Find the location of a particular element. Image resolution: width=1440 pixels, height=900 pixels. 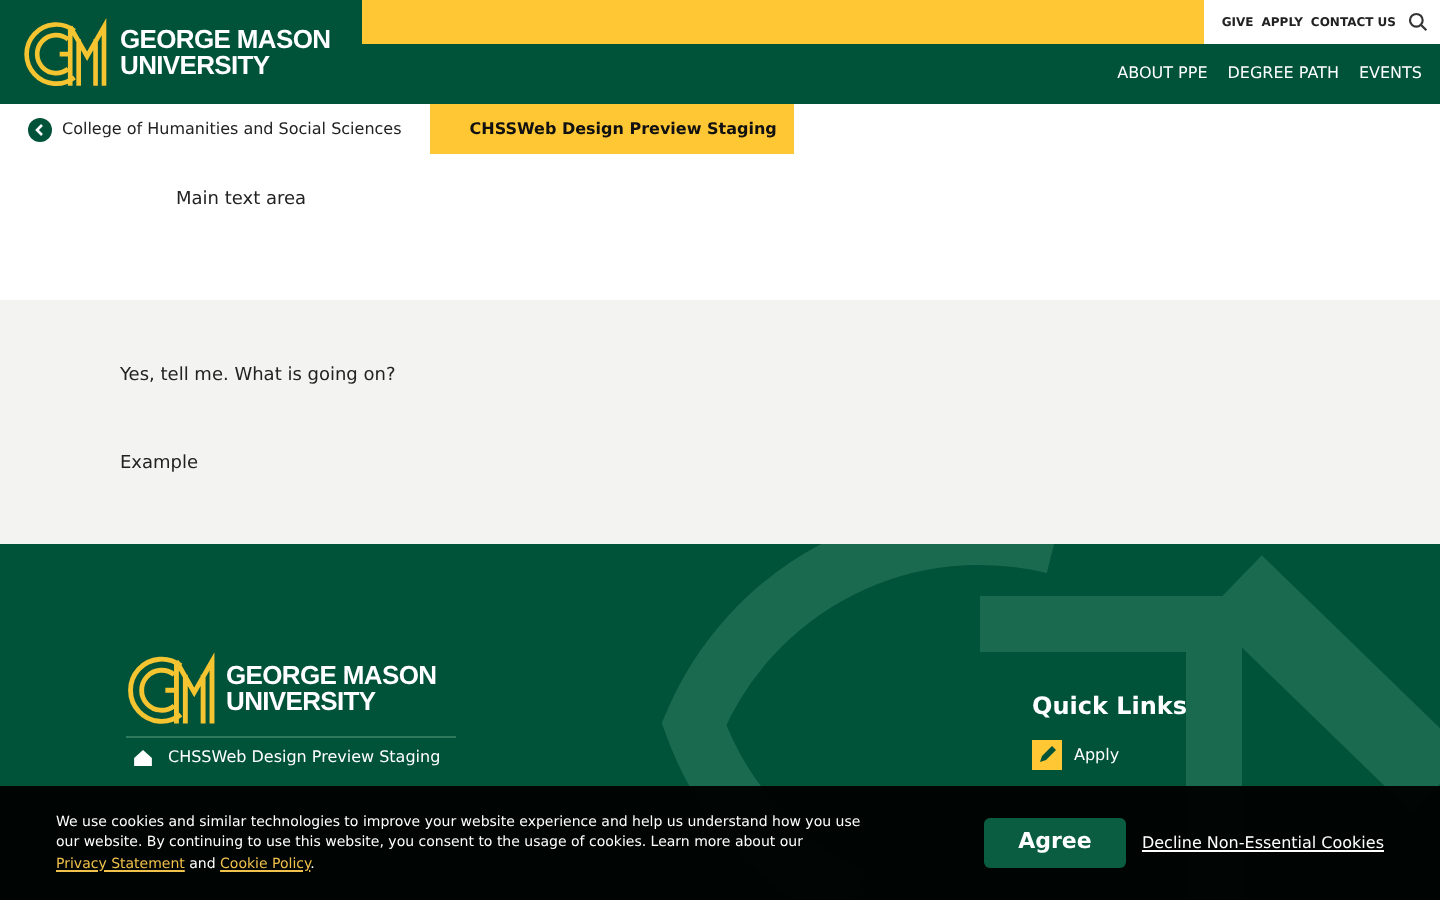

breadcrumb-link: CHSSWeb Design Preview Staging is located at coordinates (611, 129).